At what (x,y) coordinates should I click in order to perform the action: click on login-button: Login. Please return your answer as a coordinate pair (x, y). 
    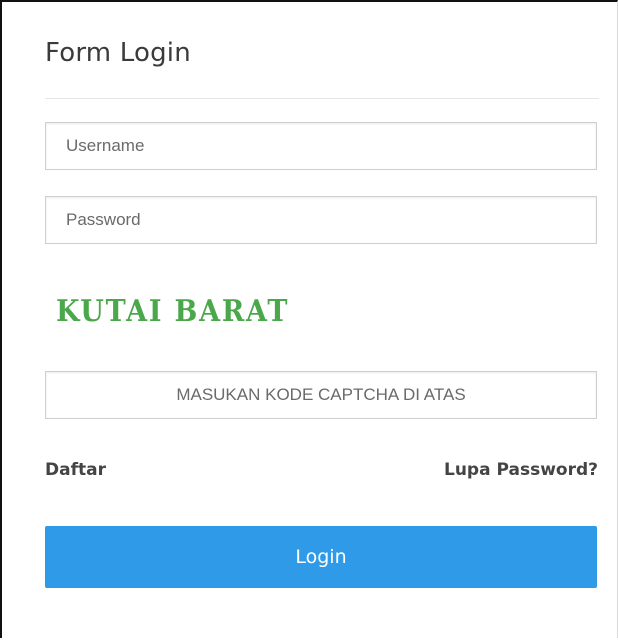
    Looking at the image, I should click on (321, 557).